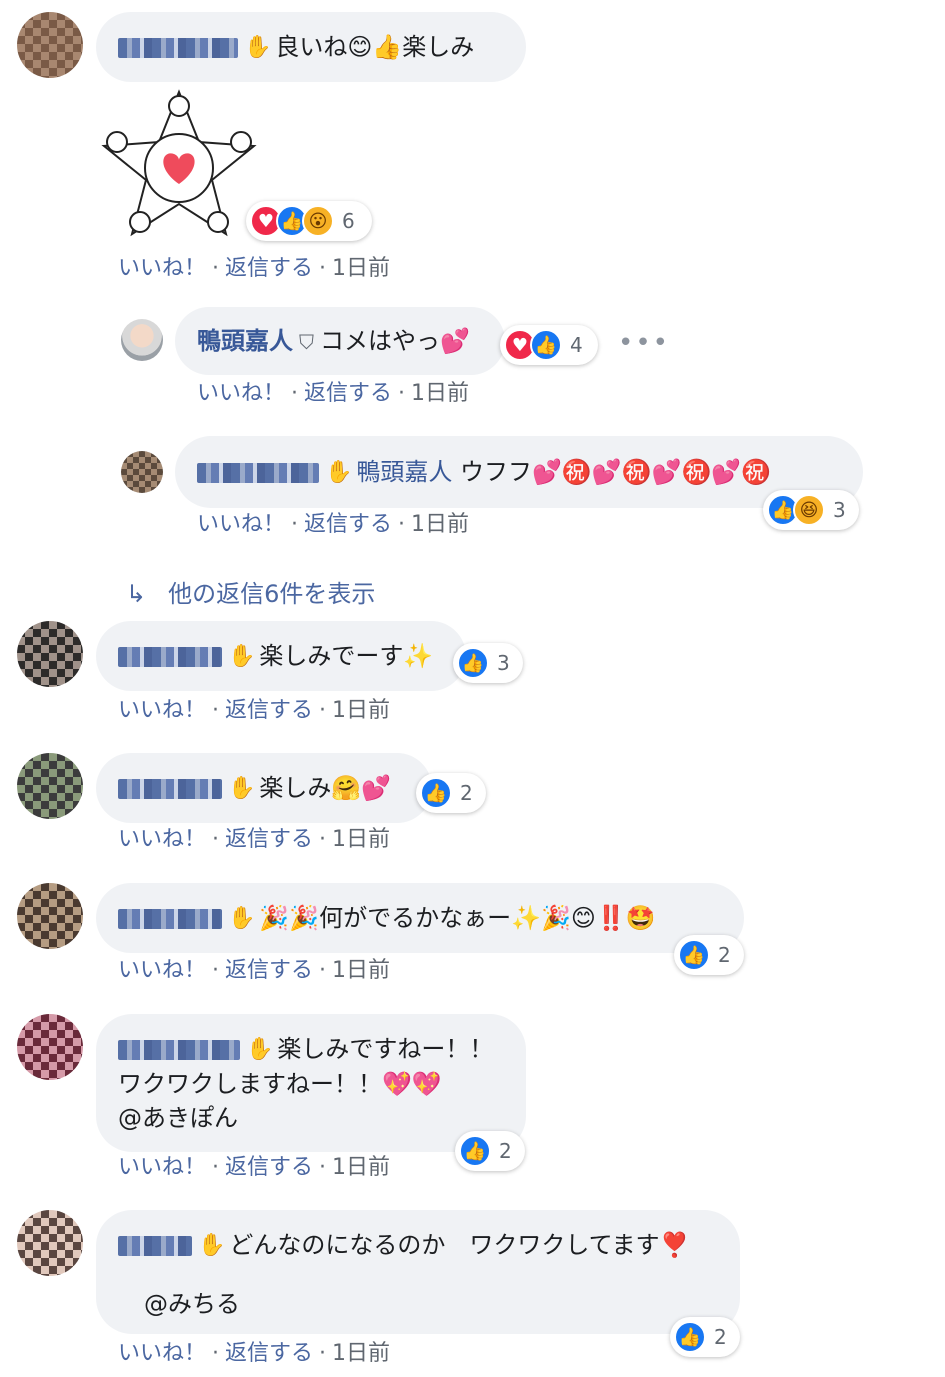  I want to click on wow-reaction-icon: 😮, so click(318, 221).